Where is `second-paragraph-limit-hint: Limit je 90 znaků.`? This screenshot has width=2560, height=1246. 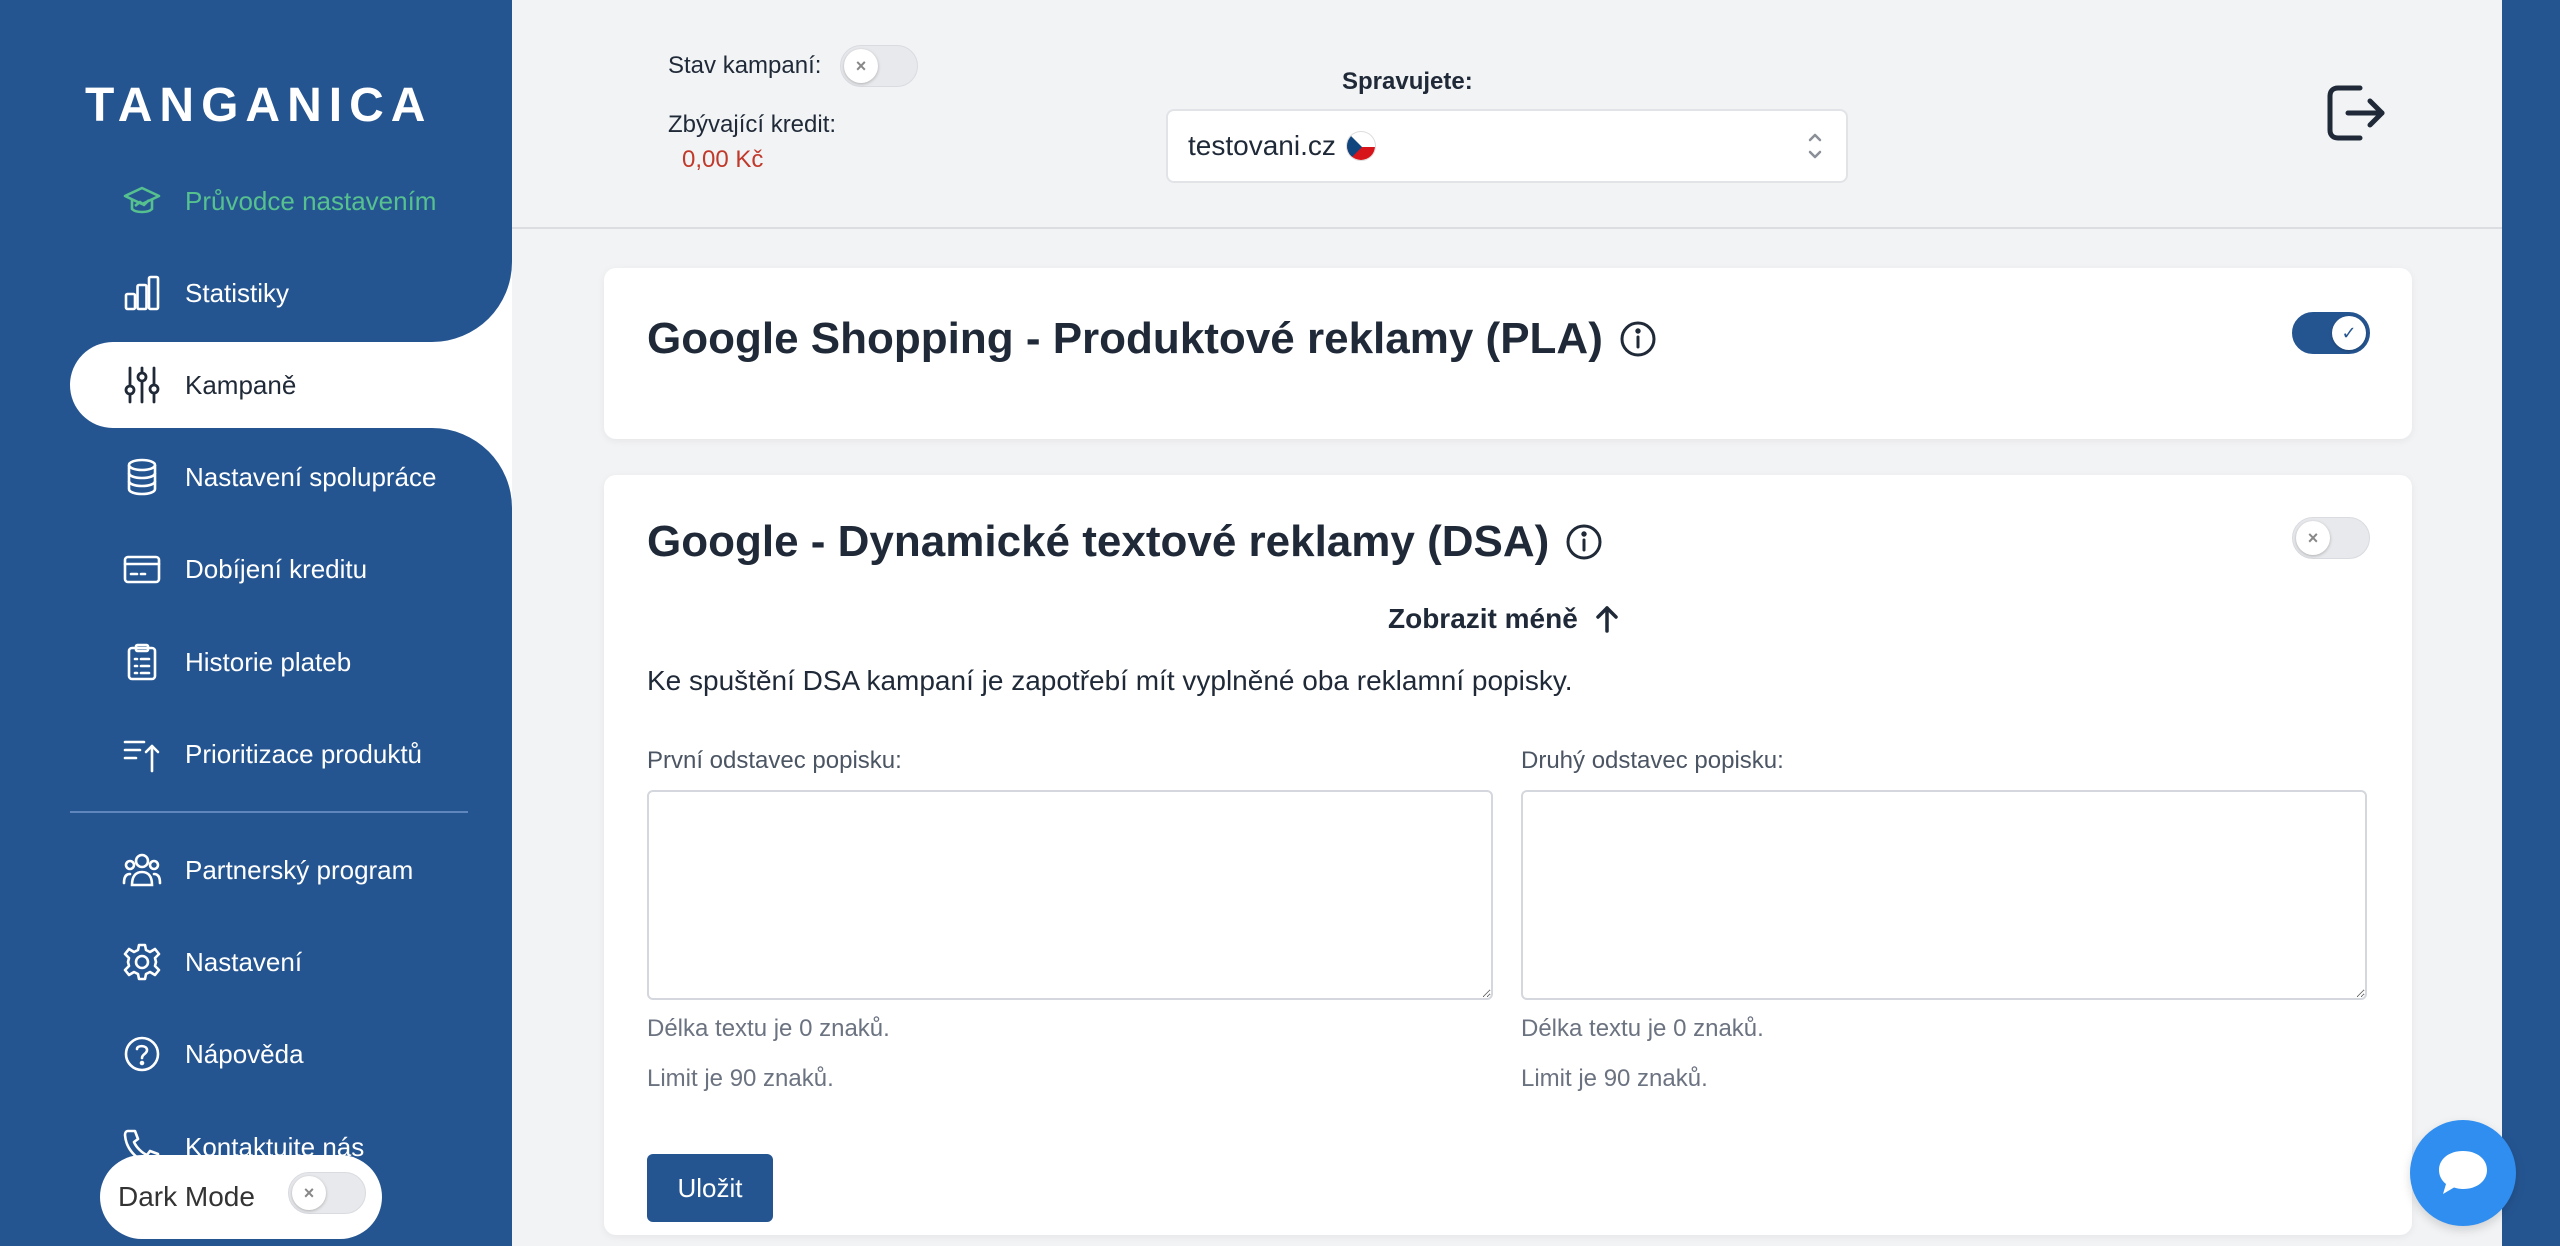
second-paragraph-limit-hint: Limit je 90 znaků. is located at coordinates (1614, 1078).